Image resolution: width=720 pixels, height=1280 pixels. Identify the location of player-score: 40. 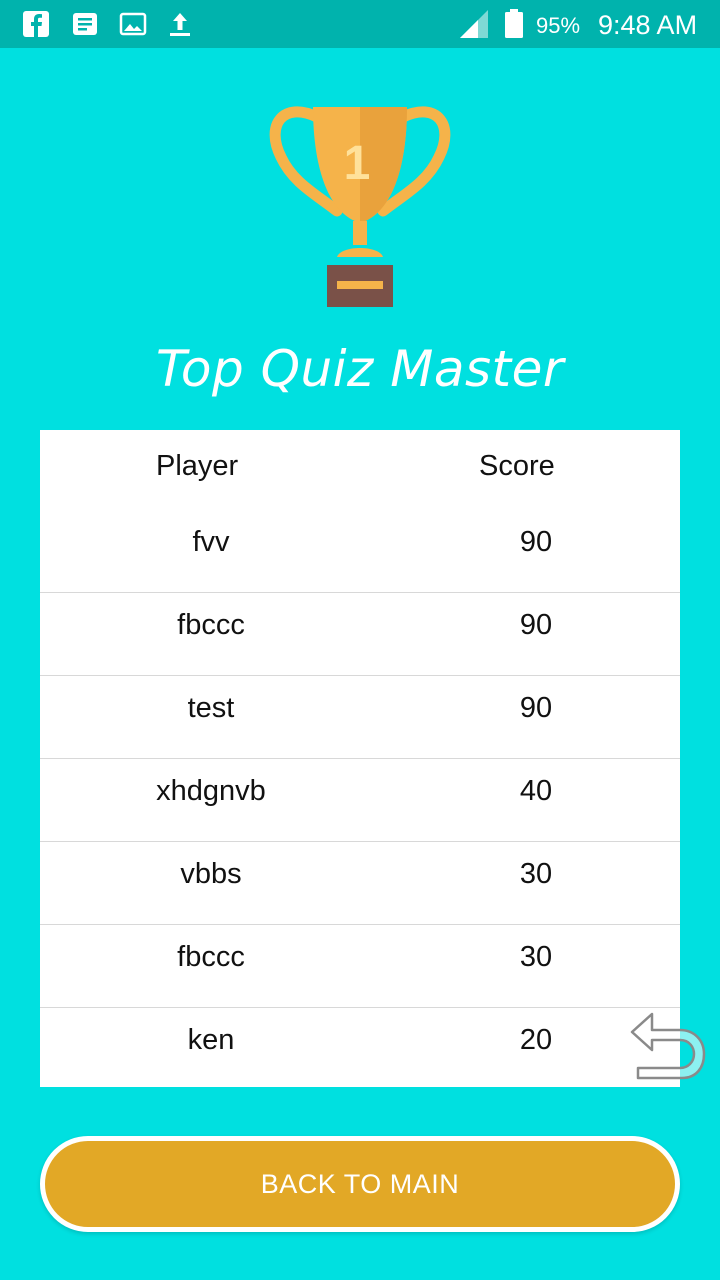
(536, 791).